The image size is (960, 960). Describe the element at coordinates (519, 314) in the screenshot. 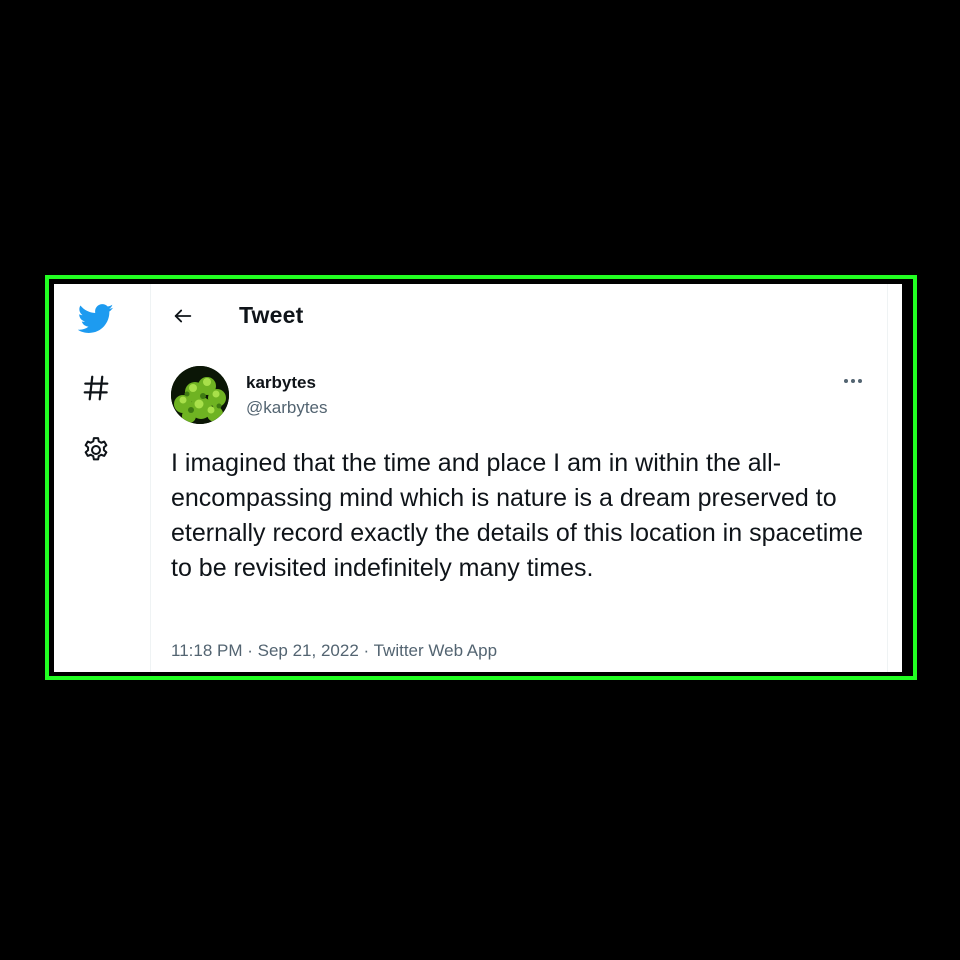

I see `tweet-header: Tweet` at that location.